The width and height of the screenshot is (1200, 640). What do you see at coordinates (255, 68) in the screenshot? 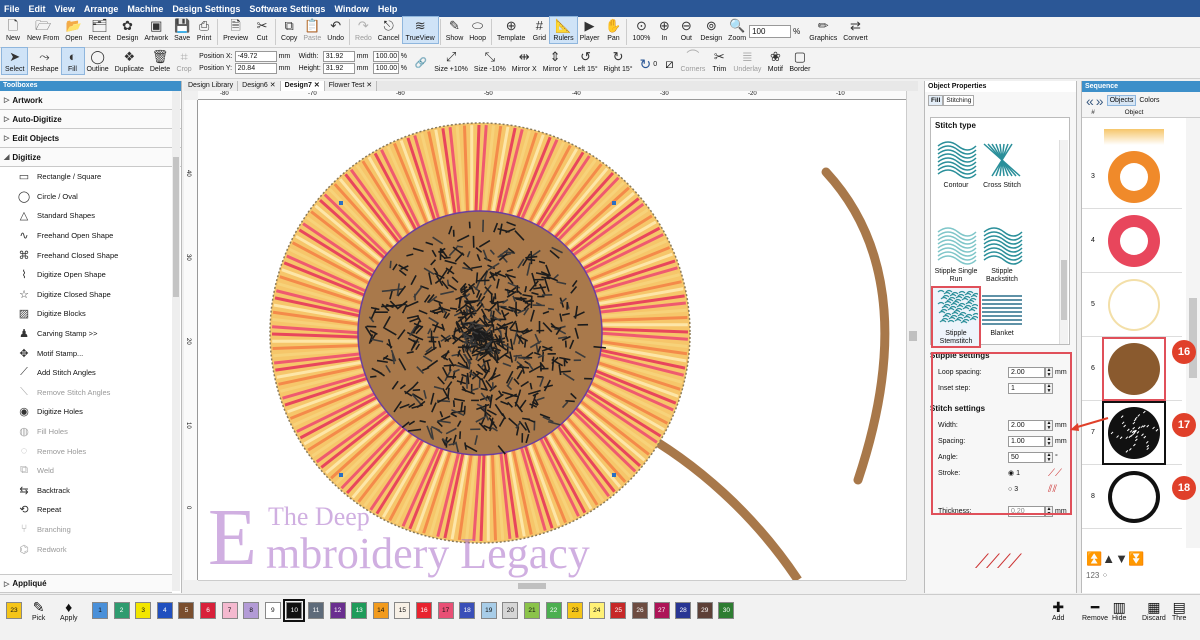
I see `position-y-input: 20.84` at bounding box center [255, 68].